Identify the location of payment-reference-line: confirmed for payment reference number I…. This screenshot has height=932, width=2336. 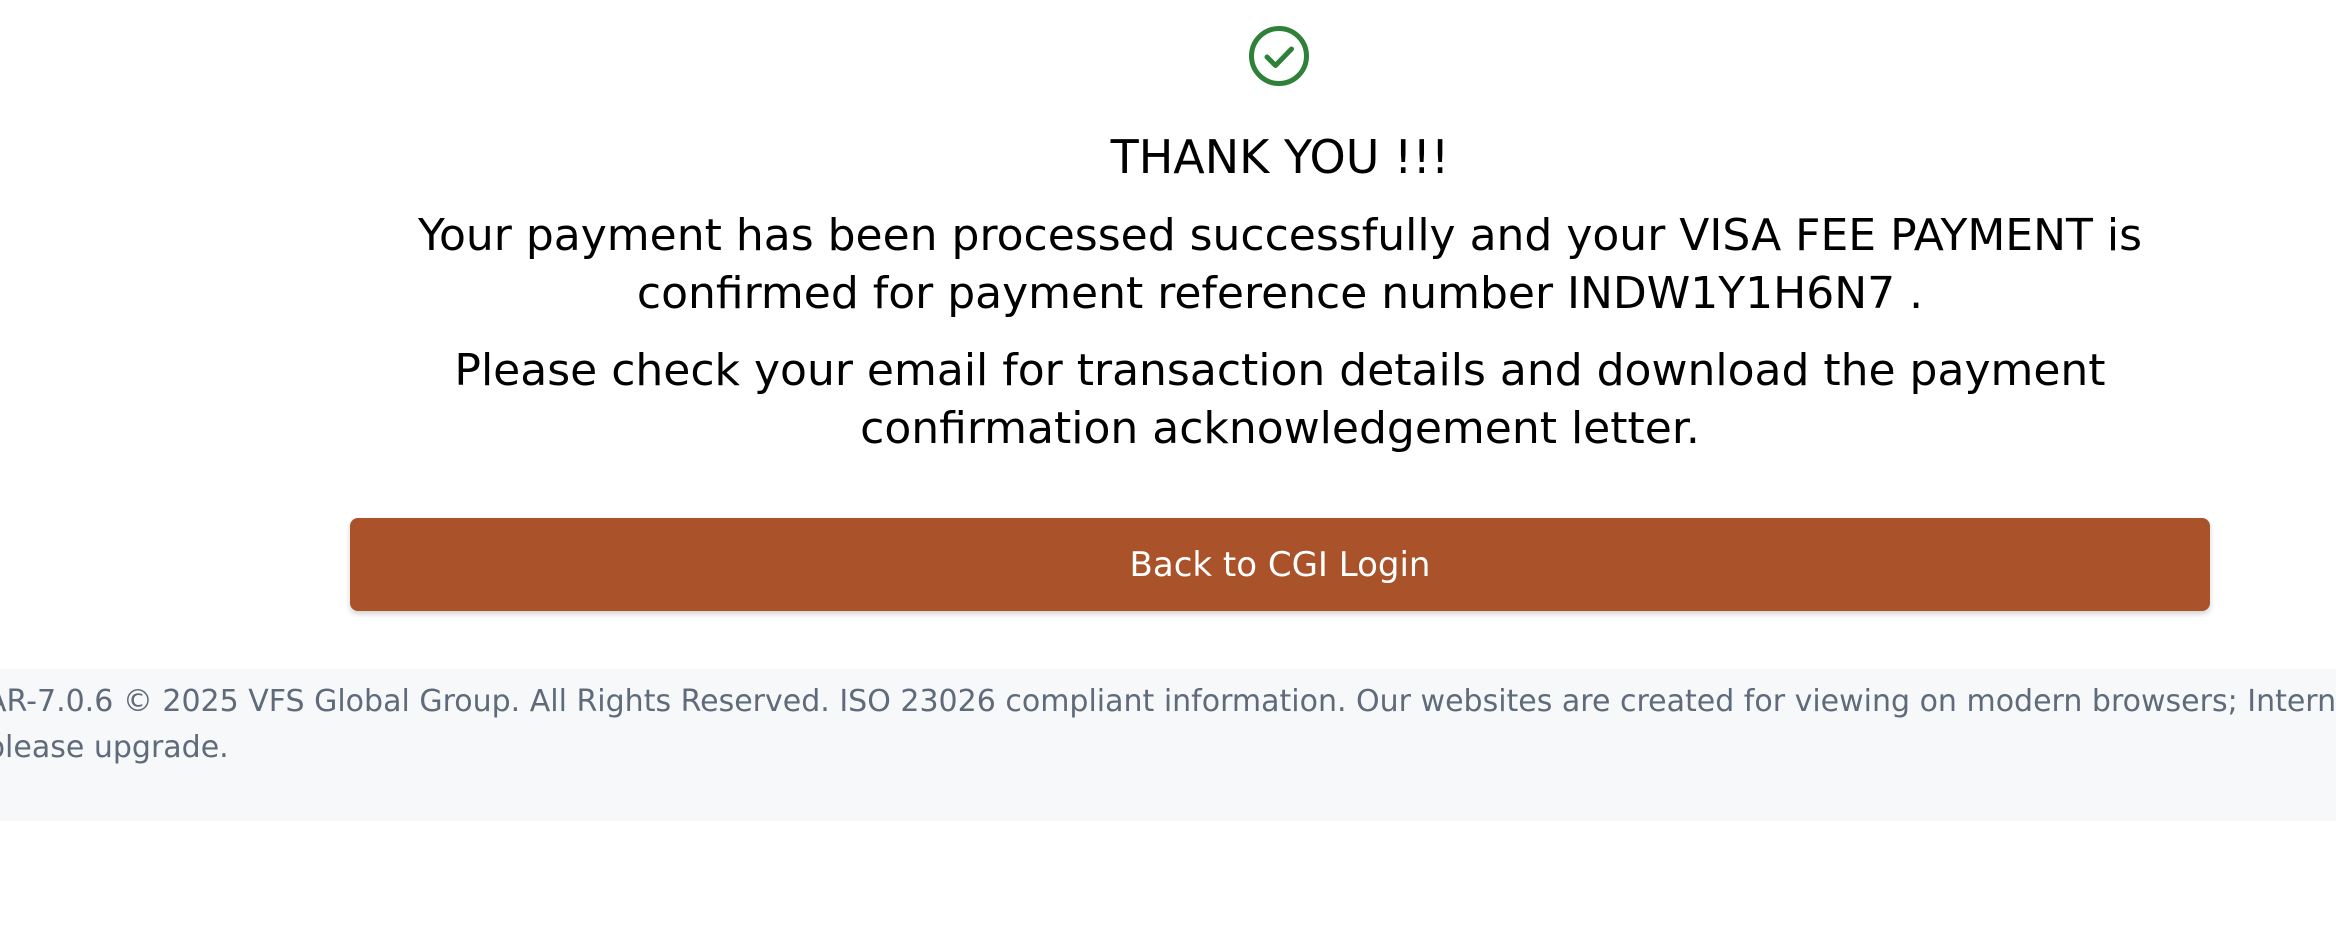
(1280, 293).